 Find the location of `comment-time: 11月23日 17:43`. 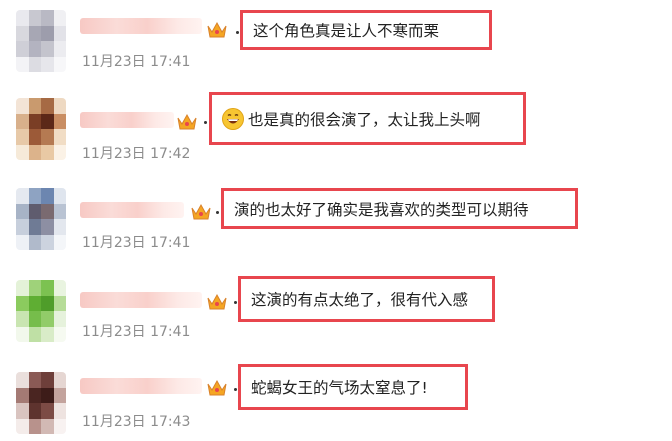

comment-time: 11月23日 17:43 is located at coordinates (136, 422).